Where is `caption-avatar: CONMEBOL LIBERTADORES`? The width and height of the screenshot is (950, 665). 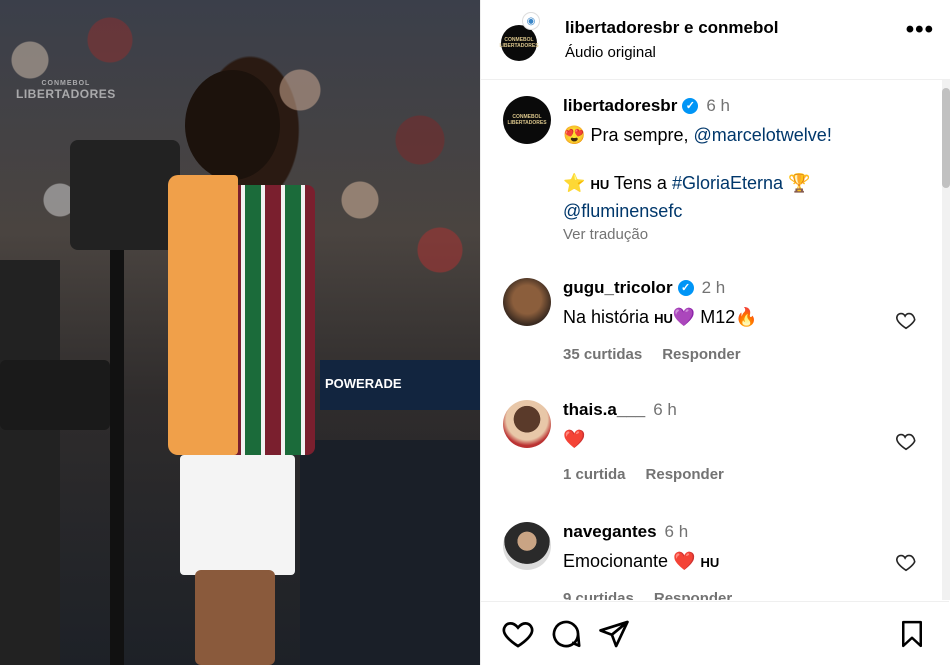
caption-avatar: CONMEBOL LIBERTADORES is located at coordinates (527, 120).